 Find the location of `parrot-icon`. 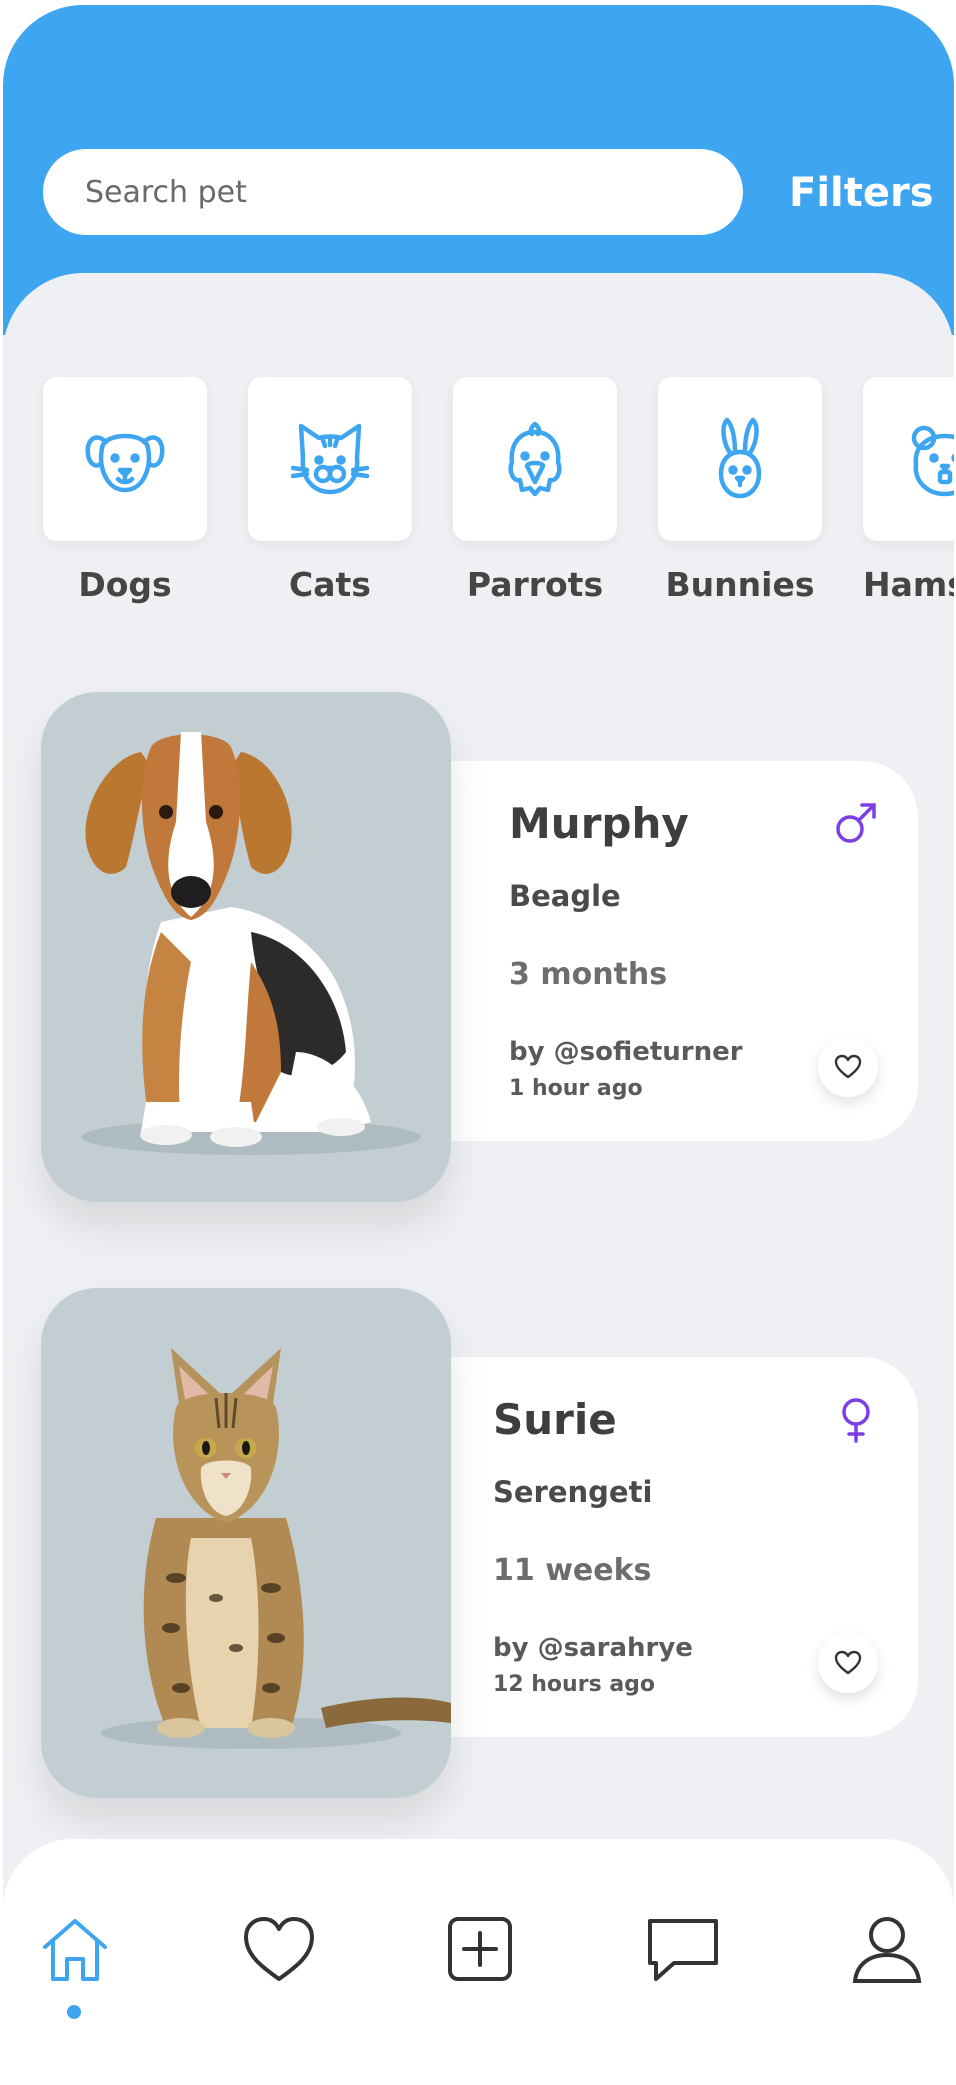

parrot-icon is located at coordinates (535, 459).